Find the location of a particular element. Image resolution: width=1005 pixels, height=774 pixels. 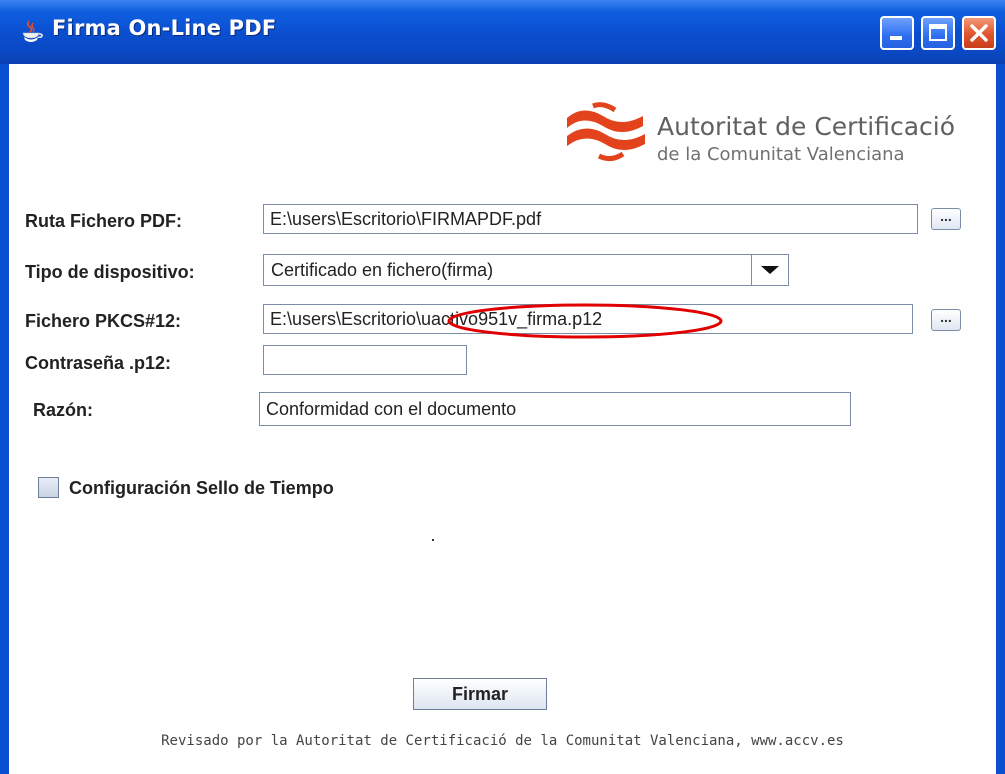

accv-logo-icon is located at coordinates (606, 132).